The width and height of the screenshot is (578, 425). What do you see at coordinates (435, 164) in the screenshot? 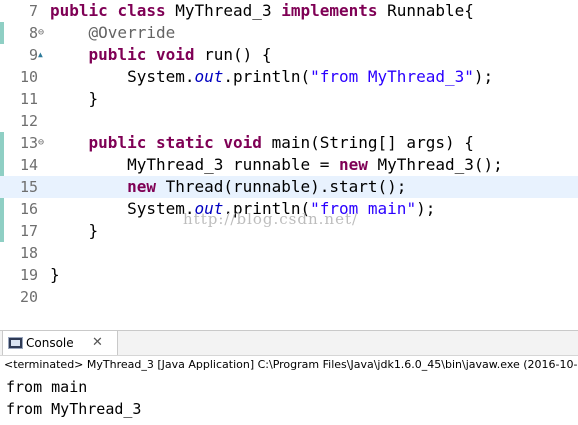
I see `code-token: MyThread_3();` at bounding box center [435, 164].